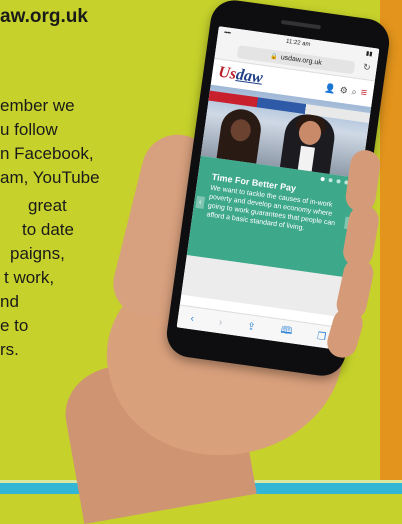  Describe the element at coordinates (192, 318) in the screenshot. I see `back-icon: ‹` at that location.